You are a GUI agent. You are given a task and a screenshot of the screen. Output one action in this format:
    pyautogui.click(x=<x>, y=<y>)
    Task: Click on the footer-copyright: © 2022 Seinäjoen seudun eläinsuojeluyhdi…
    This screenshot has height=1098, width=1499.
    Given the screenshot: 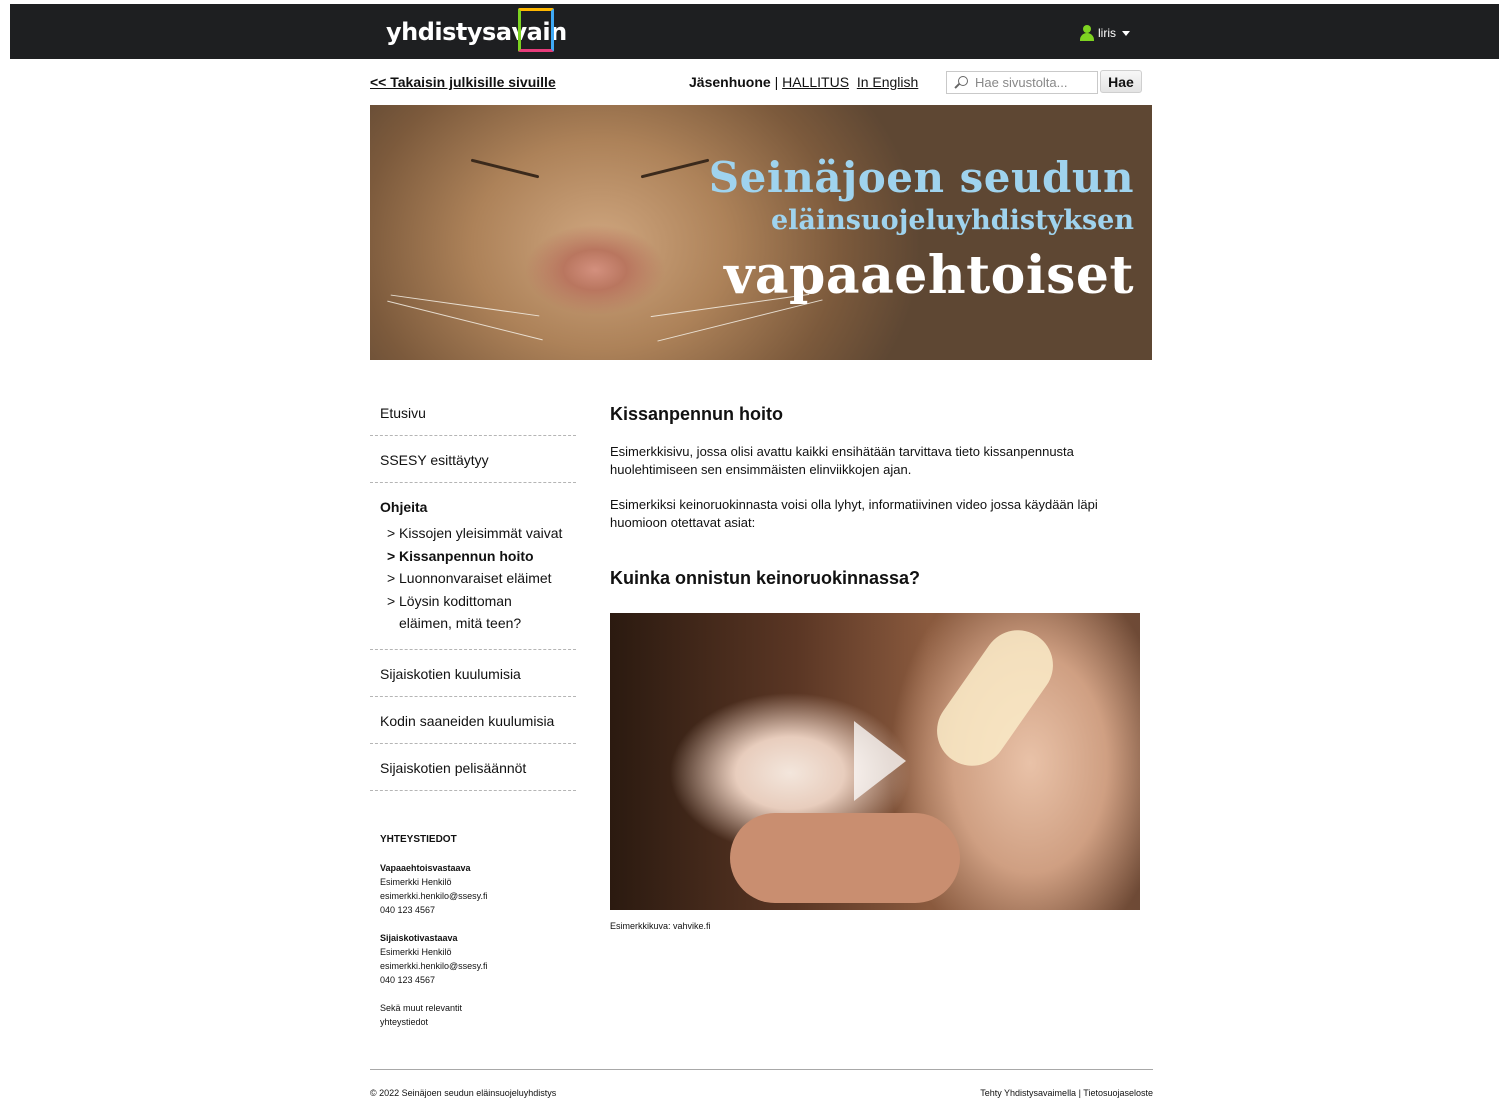 What is the action you would take?
    pyautogui.click(x=463, y=1093)
    